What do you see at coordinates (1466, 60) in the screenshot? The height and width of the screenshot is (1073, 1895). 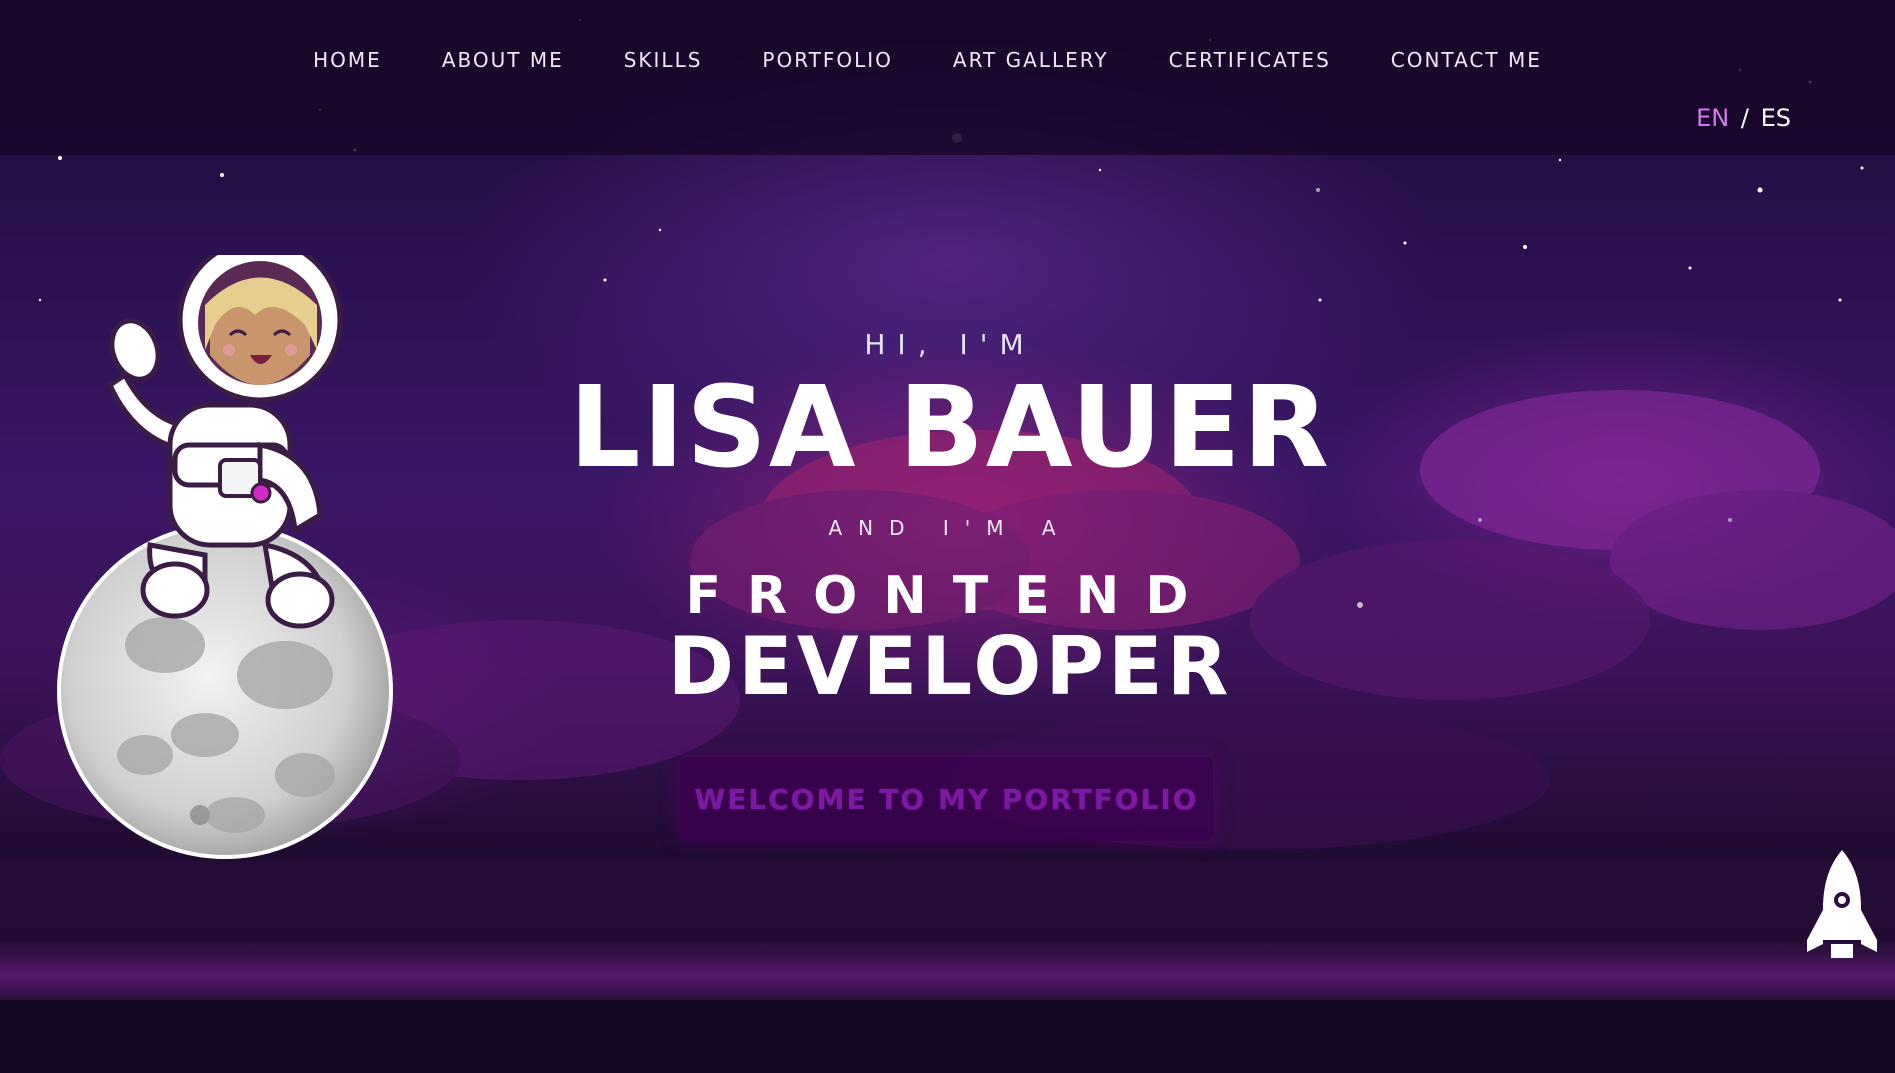 I see `nav-item-contact-me: CONTACT ME` at bounding box center [1466, 60].